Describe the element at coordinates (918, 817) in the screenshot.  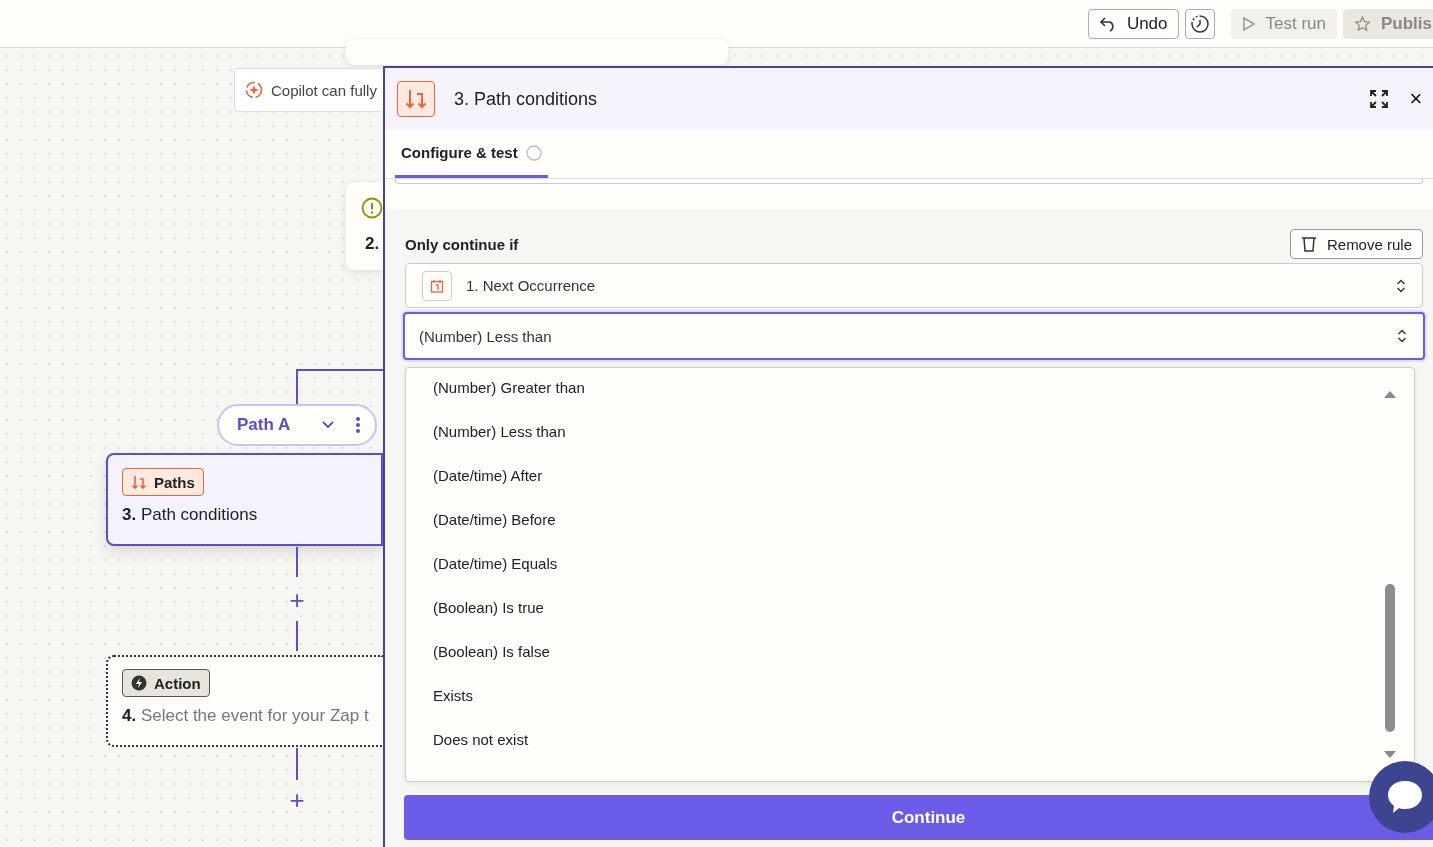
I see `continue-button: Continue` at that location.